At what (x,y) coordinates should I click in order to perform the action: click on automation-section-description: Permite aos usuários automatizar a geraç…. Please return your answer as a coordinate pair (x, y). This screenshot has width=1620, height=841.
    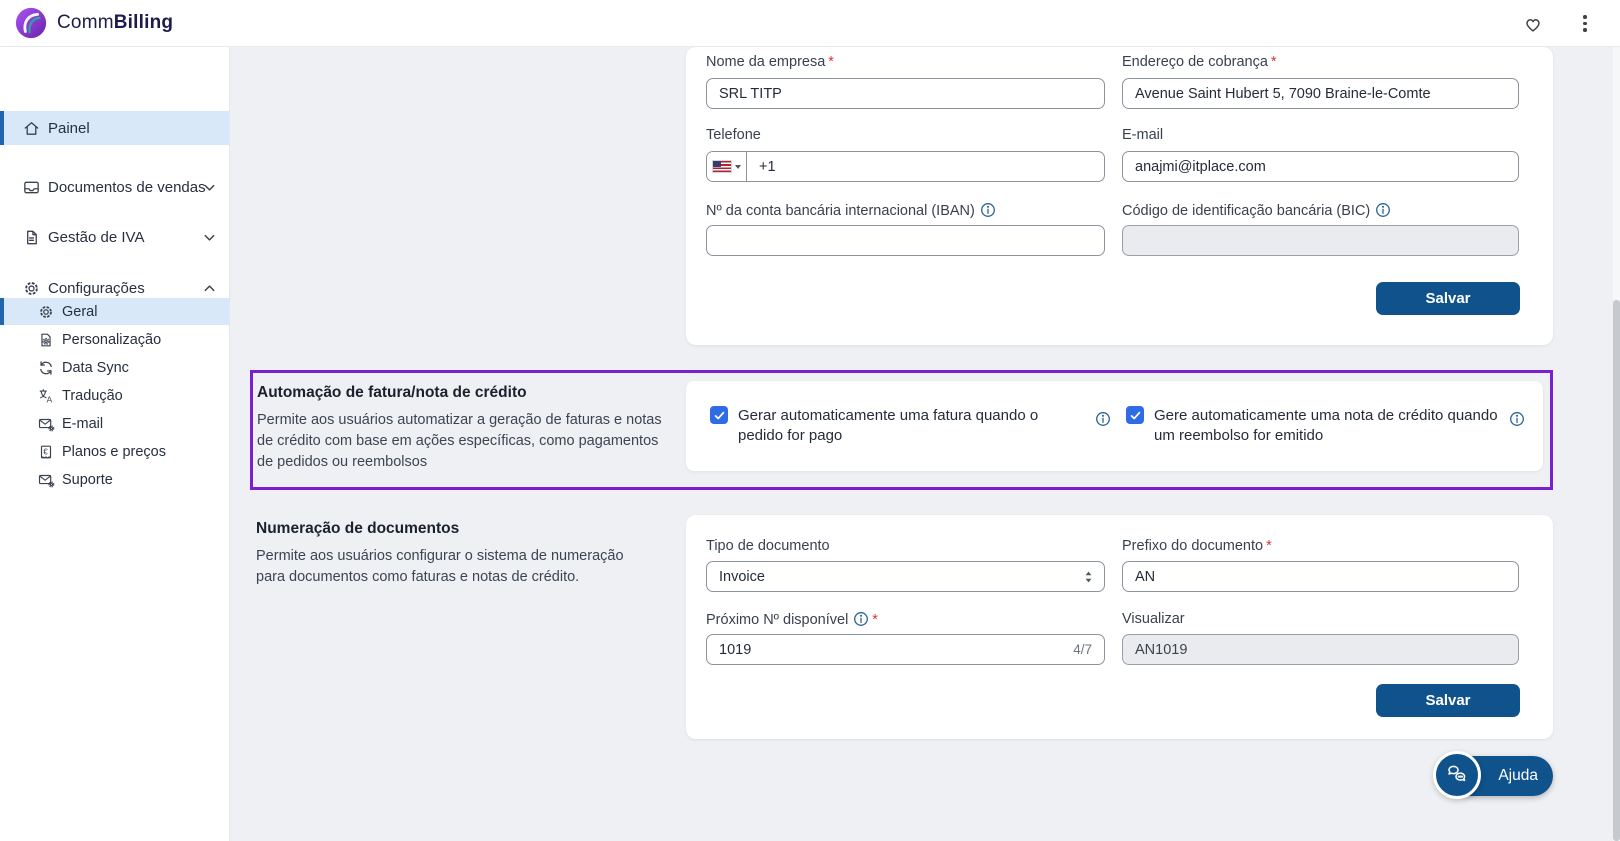
    Looking at the image, I should click on (459, 441).